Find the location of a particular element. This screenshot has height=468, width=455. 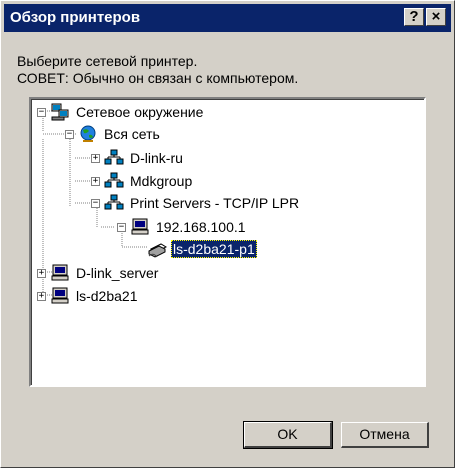

tree-item-label: Mdkgroup is located at coordinates (161, 181).